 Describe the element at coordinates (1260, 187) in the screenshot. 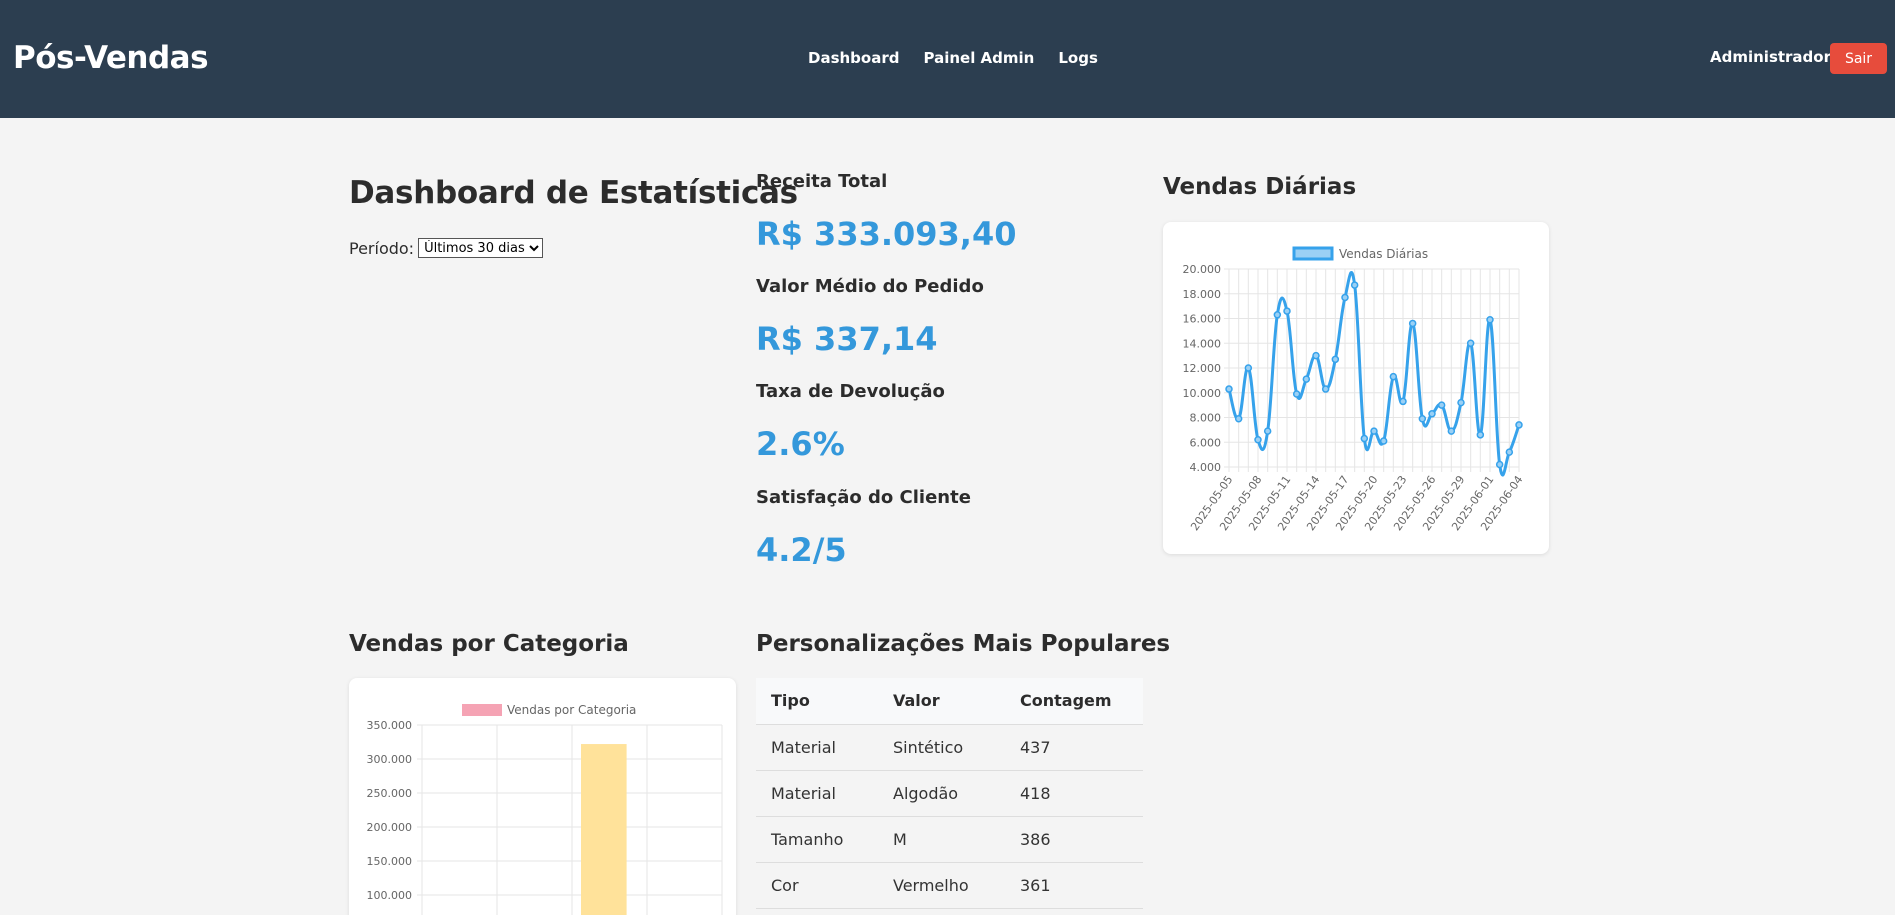

I see `daily-sales-title: Vendas Diárias` at that location.